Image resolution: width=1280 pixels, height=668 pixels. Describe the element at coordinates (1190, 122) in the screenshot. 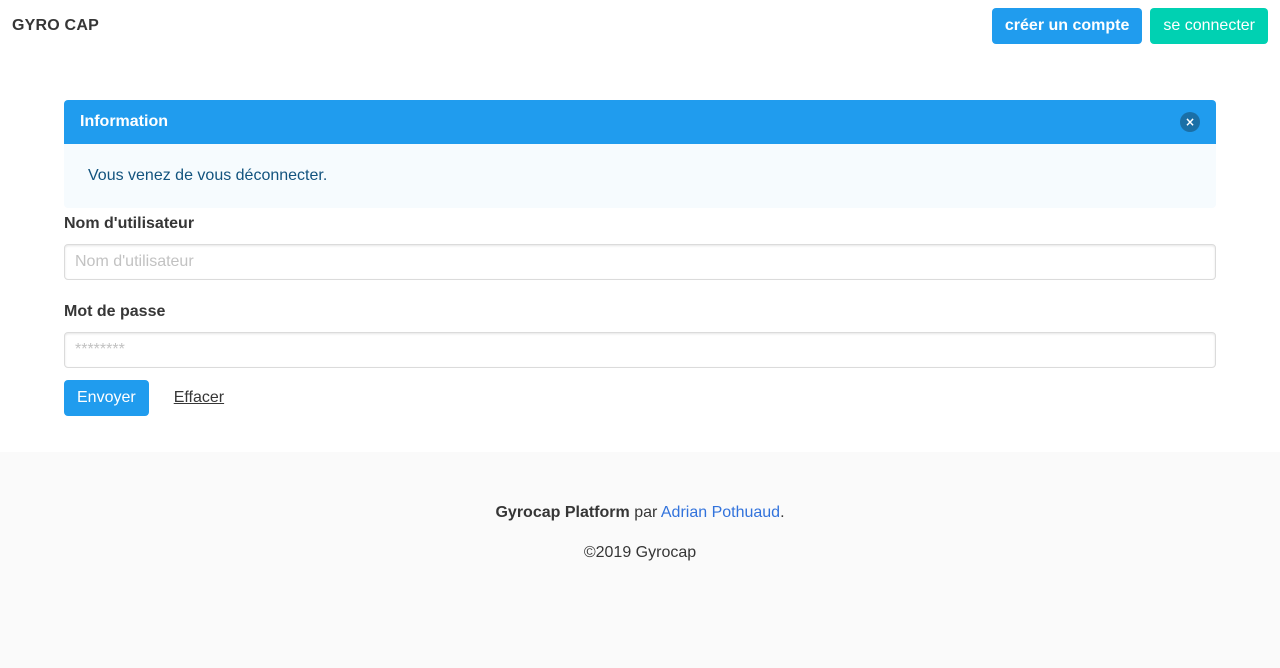

I see `close-icon: ×` at that location.